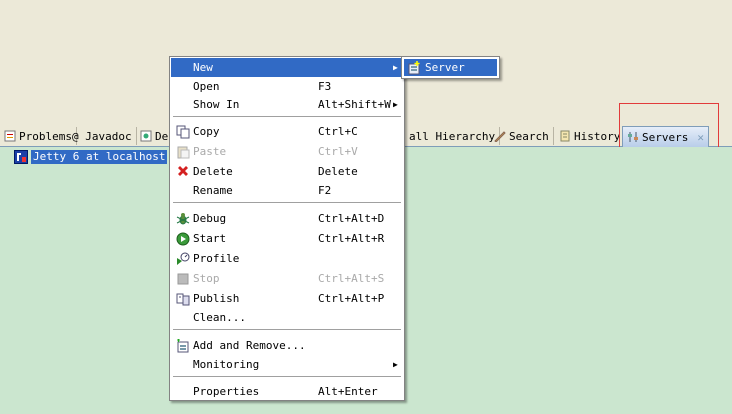 Image resolution: width=732 pixels, height=414 pixels. What do you see at coordinates (287, 258) in the screenshot?
I see `menu-item-profile: Profile` at bounding box center [287, 258].